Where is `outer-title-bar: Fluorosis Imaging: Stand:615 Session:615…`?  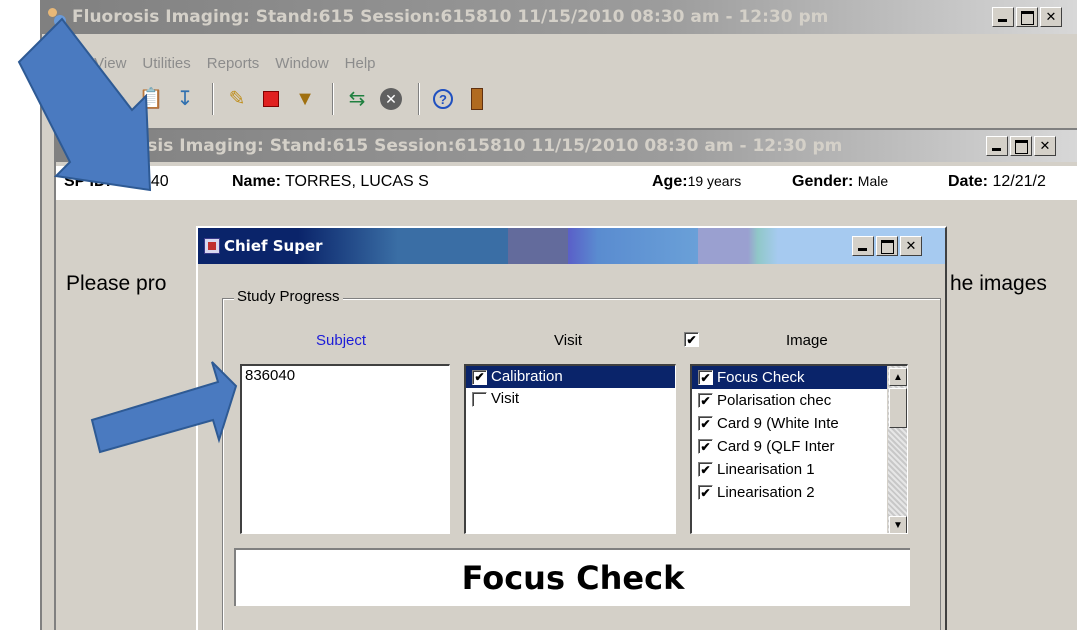 outer-title-bar: Fluorosis Imaging: Stand:615 Session:615… is located at coordinates (559, 17).